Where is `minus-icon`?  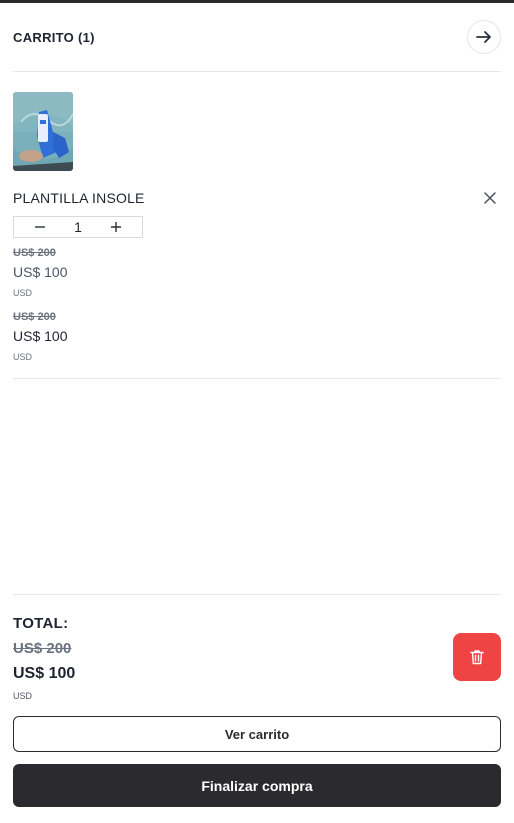 minus-icon is located at coordinates (39, 227).